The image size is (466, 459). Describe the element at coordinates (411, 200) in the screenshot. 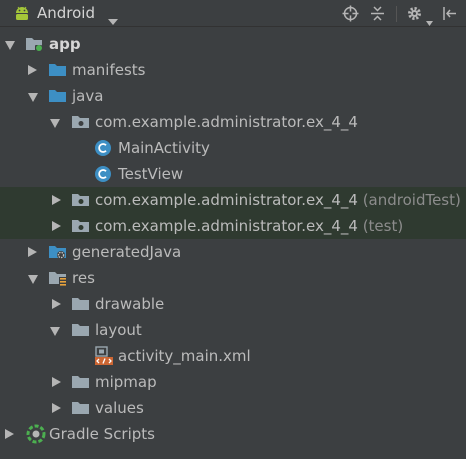

I see `source-set-suffix: (androidTest)` at that location.